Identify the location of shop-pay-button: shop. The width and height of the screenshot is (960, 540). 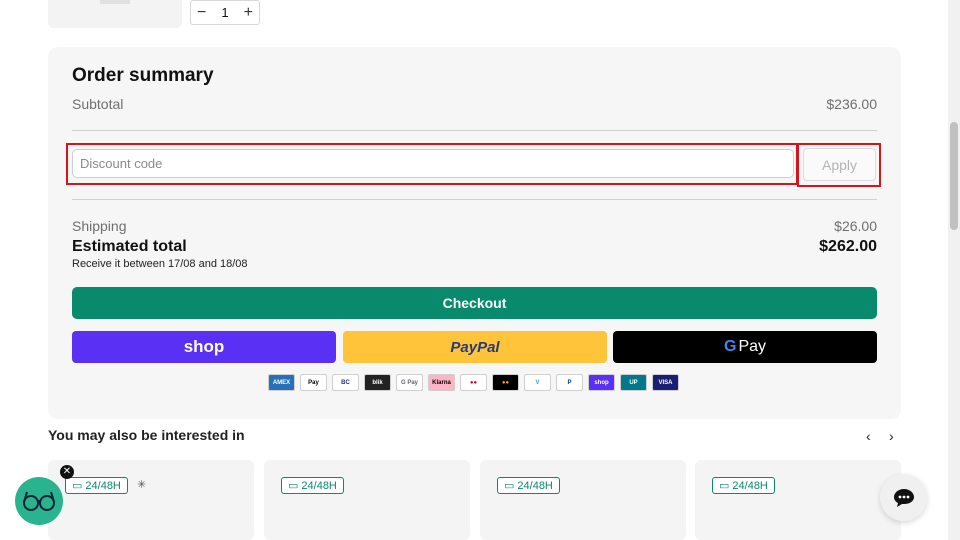
(204, 347).